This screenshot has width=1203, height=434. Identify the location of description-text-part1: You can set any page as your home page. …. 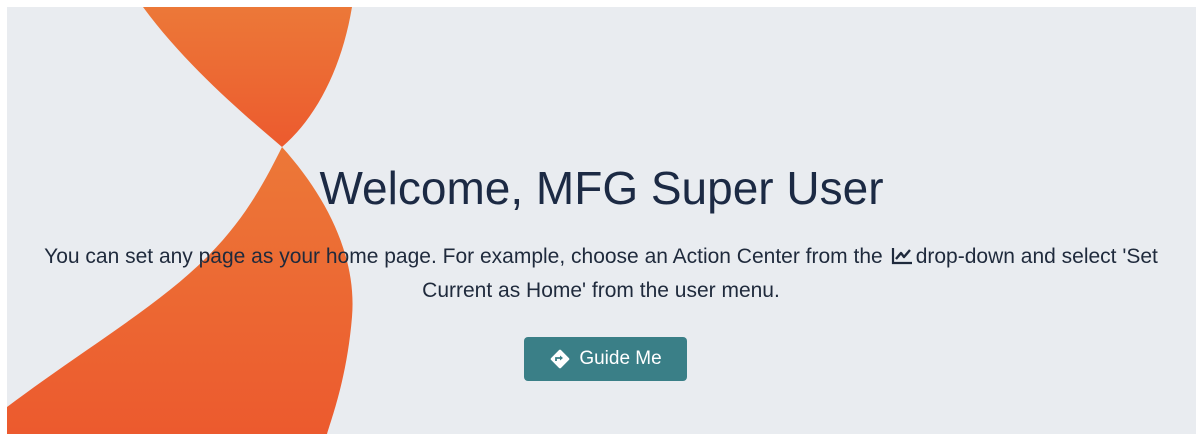
(463, 256).